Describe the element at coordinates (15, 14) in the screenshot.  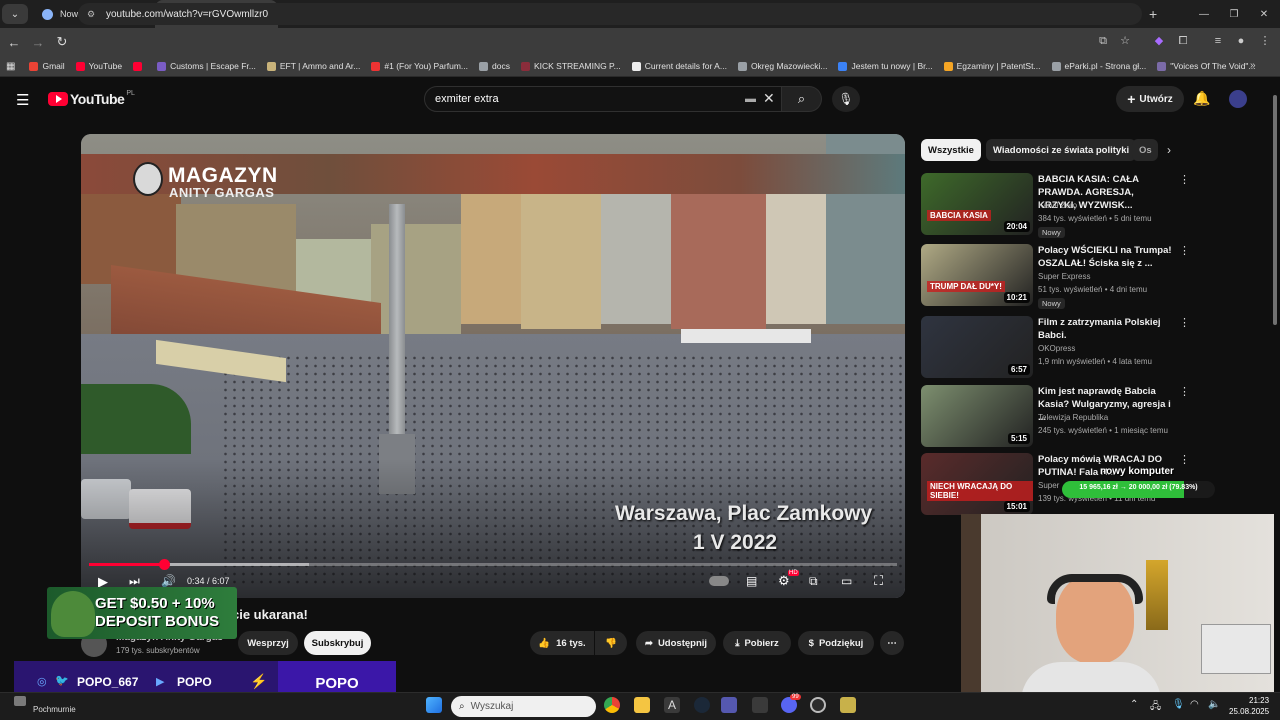
I see `tab-search-button: ⌄` at that location.